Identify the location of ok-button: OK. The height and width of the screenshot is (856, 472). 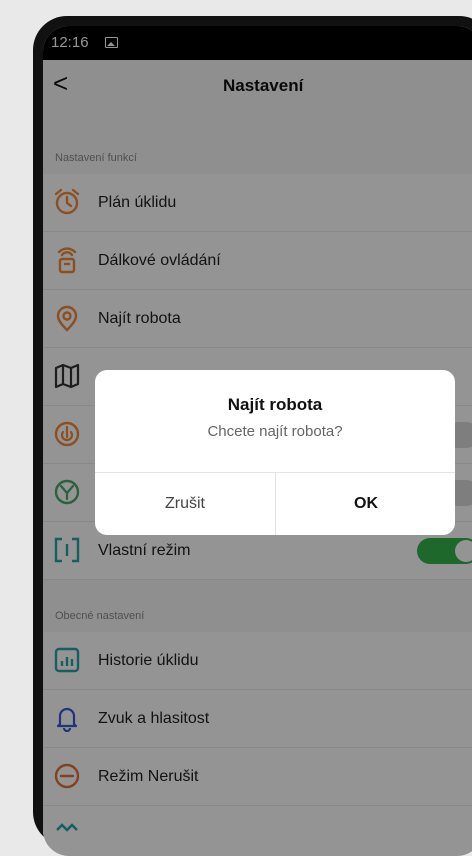
(365, 504).